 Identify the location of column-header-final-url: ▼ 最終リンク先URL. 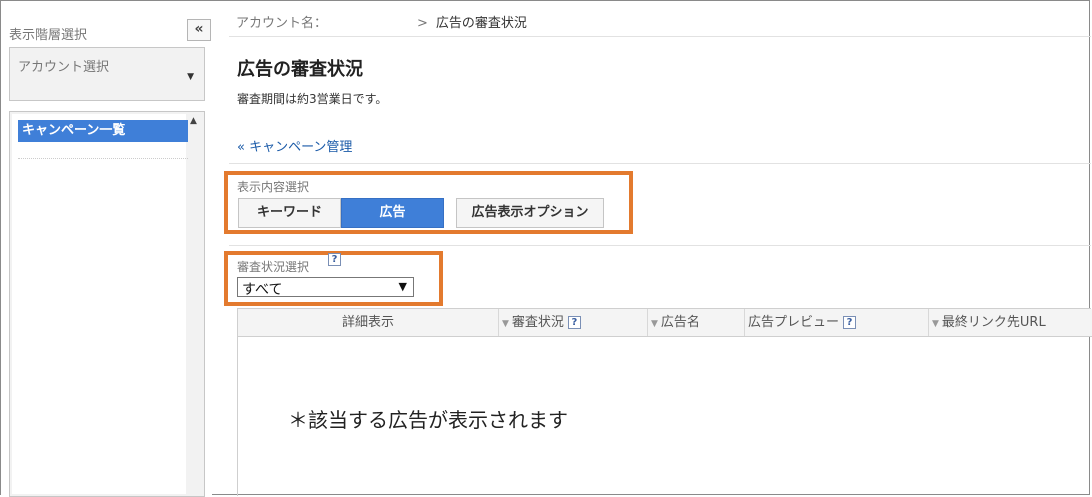
(1010, 322).